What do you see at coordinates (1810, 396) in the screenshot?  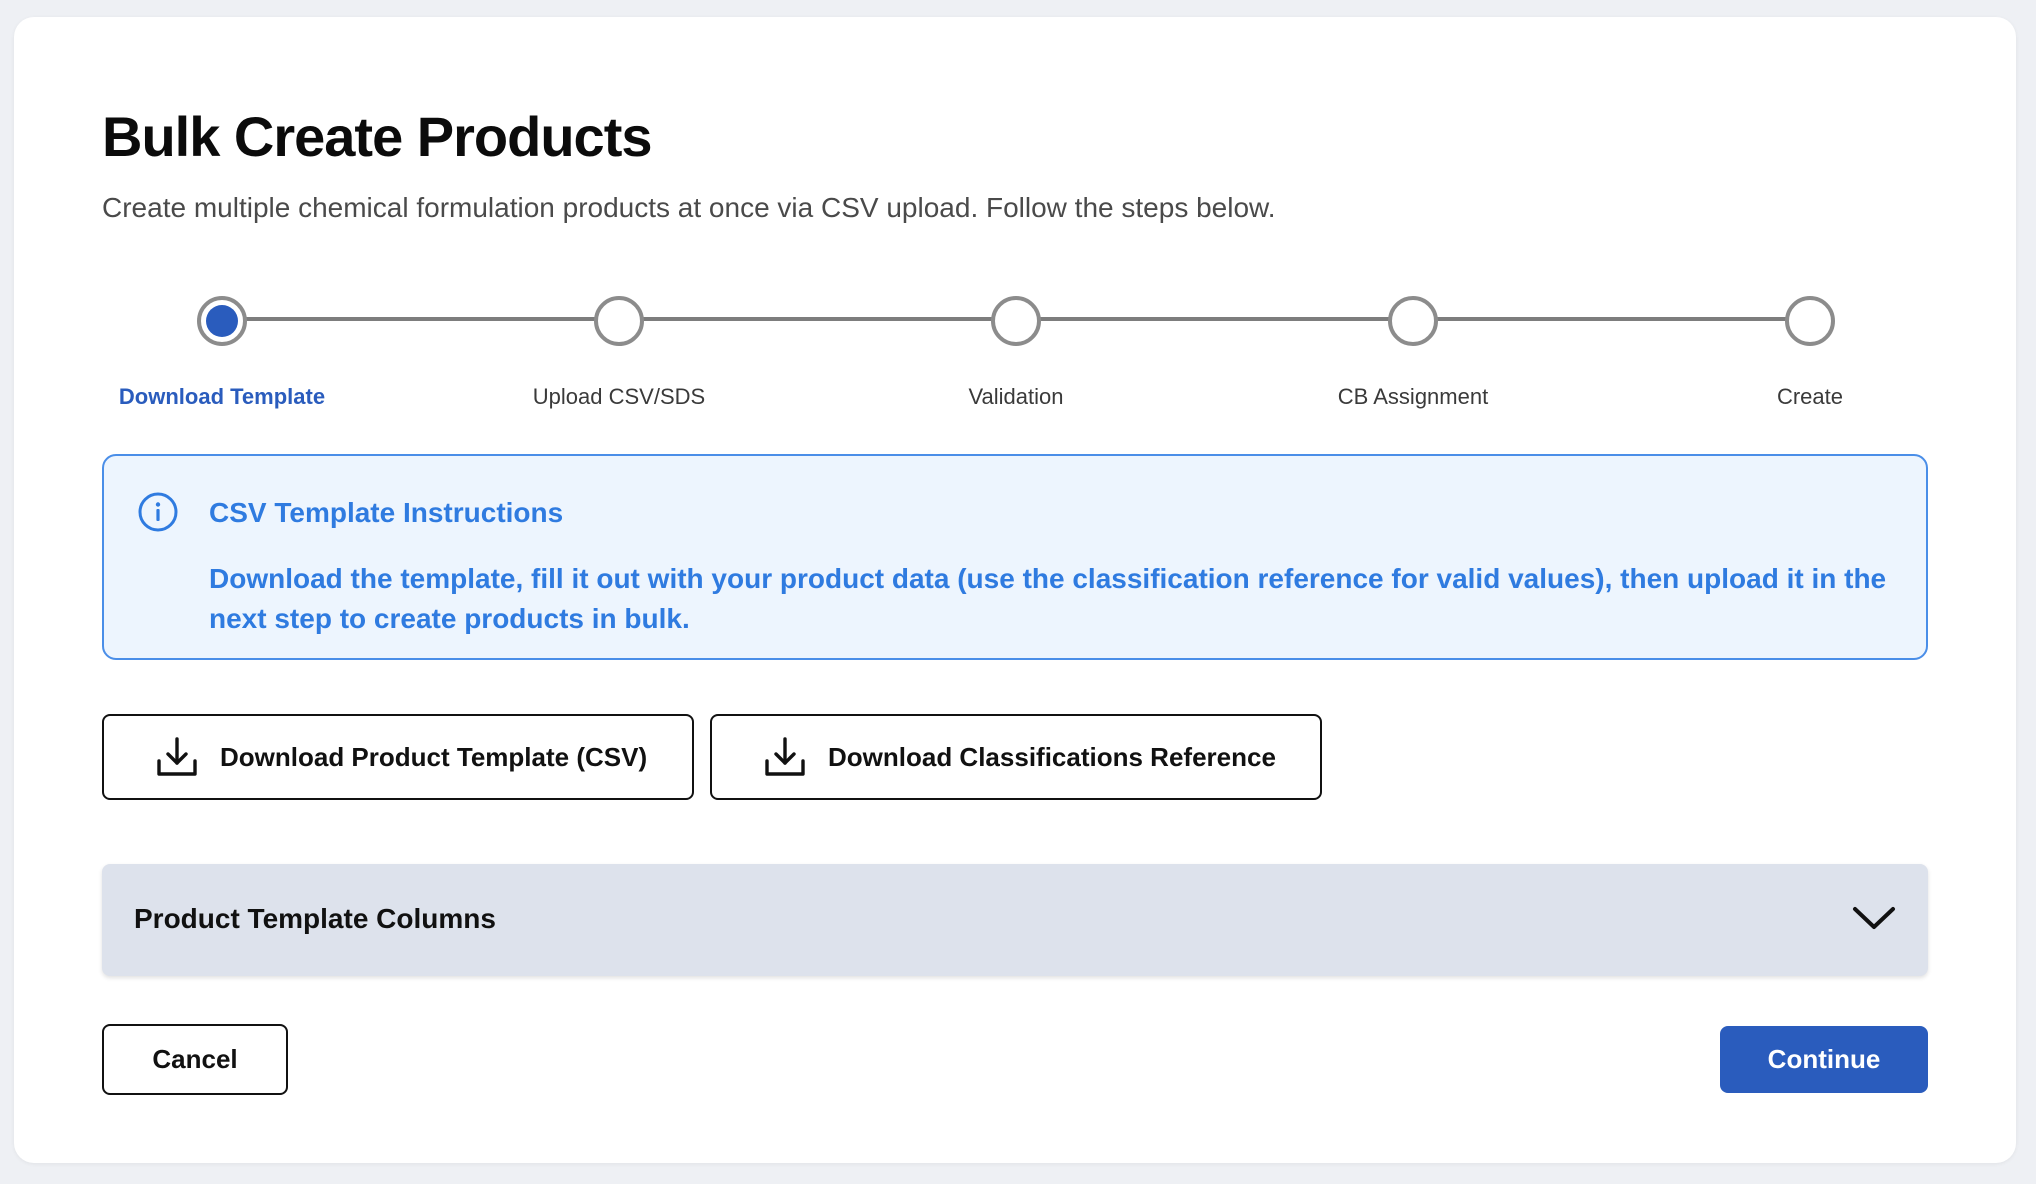 I see `step-label: Create` at bounding box center [1810, 396].